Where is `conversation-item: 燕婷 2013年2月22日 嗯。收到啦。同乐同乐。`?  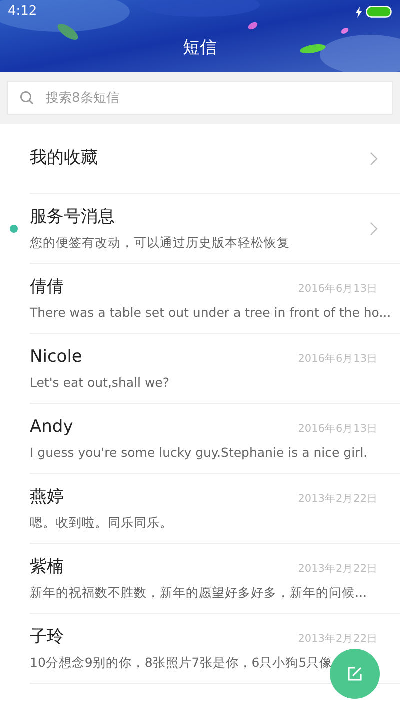
conversation-item: 燕婷 2013年2月22日 嗯。收到啦。同乐同乐。 is located at coordinates (200, 509).